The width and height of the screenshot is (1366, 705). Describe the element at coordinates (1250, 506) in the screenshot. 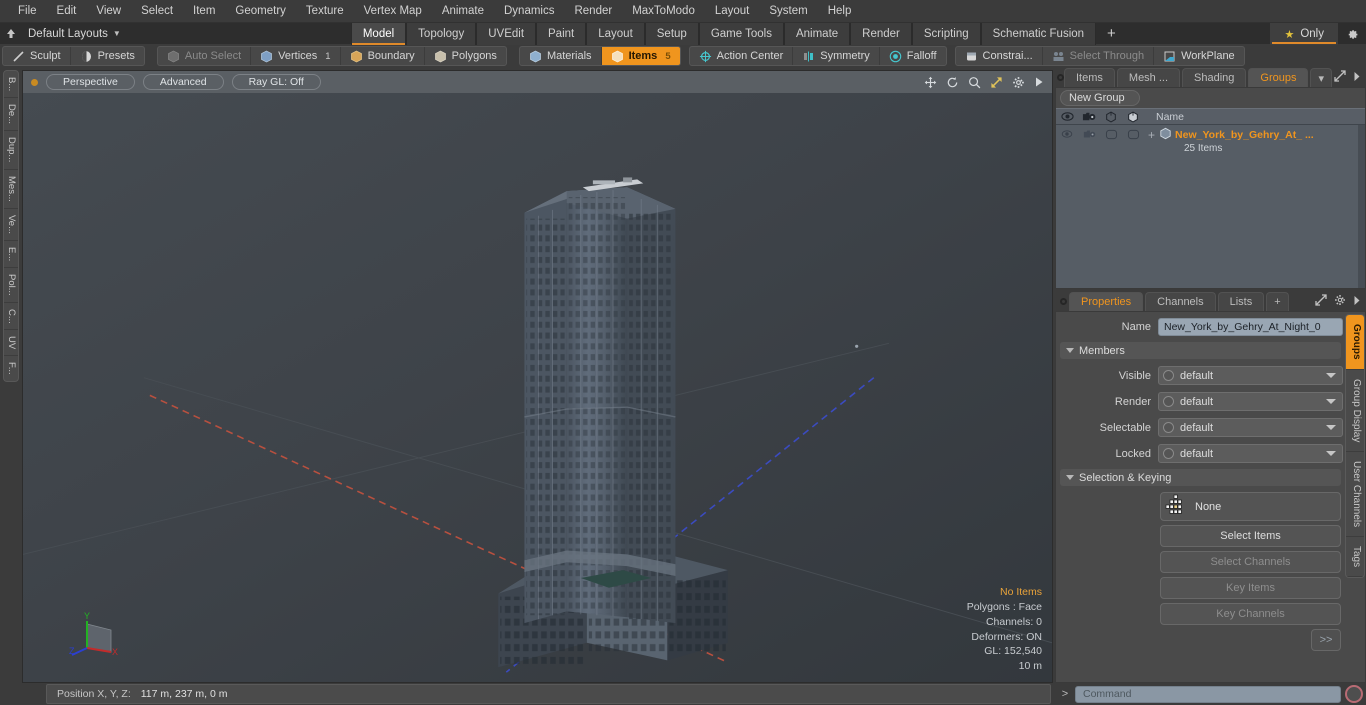

I see `none-selector-button: None` at that location.